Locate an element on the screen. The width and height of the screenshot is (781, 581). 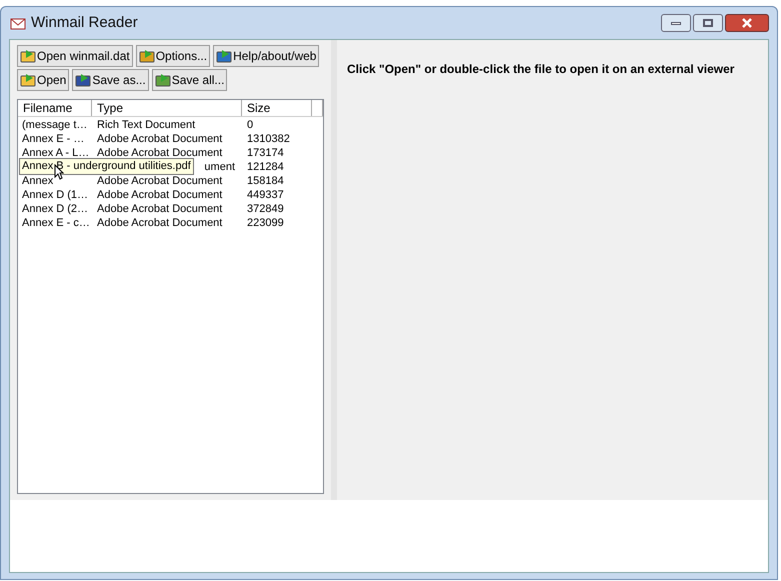
table-cell: Rich Text Document is located at coordinates (146, 125).